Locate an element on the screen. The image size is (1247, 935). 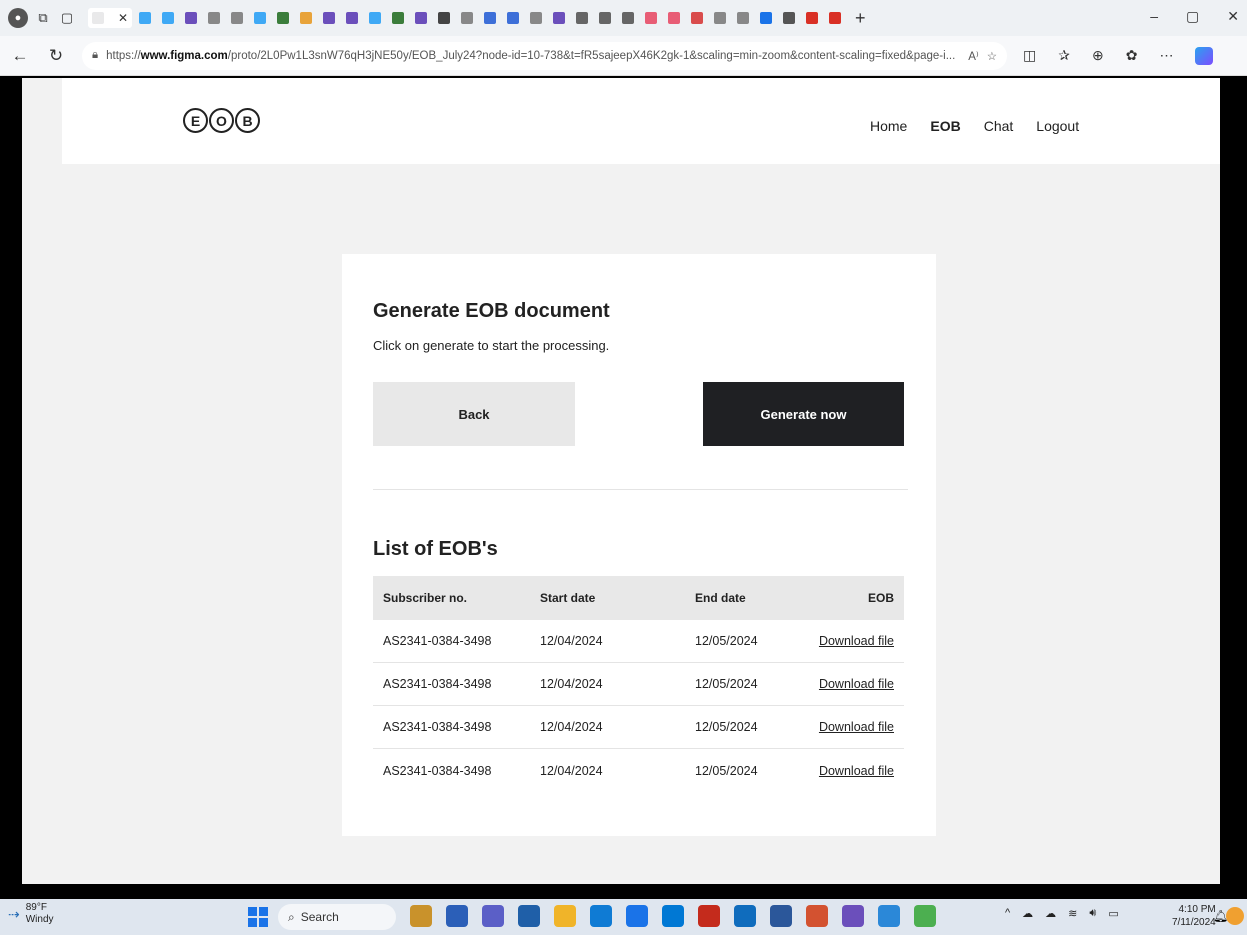
workspaces-icon: ⧉ is located at coordinates (43, 18).